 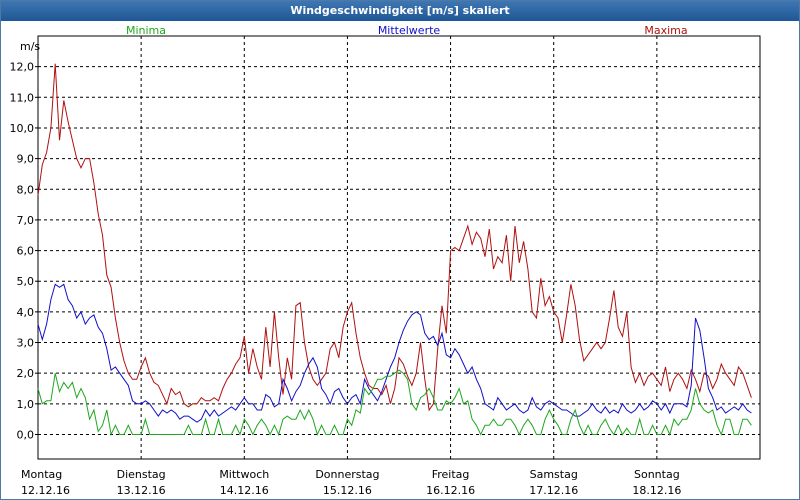 What do you see at coordinates (450, 490) in the screenshot?
I see `x-tick-date-label: 16.12.16` at bounding box center [450, 490].